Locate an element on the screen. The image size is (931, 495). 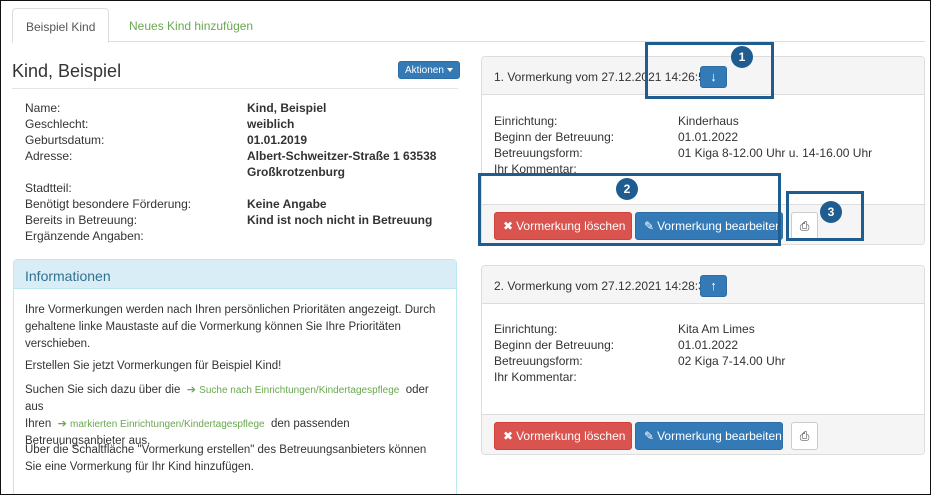
caret-down-icon is located at coordinates (449, 70).